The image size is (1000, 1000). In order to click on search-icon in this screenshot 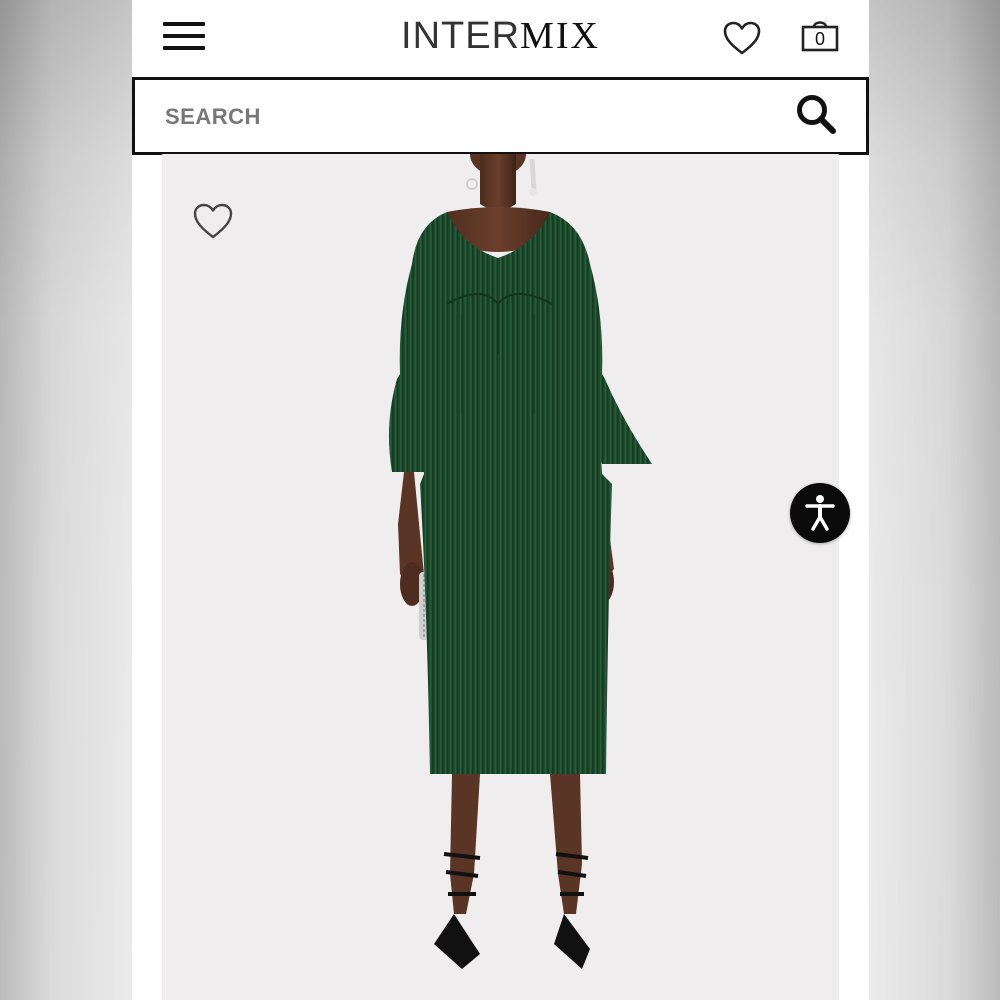, I will do `click(816, 114)`.